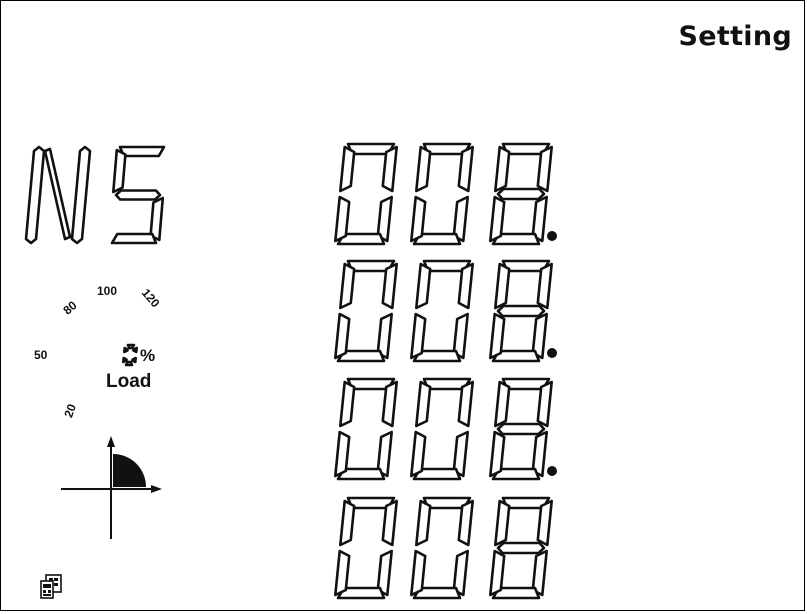 The image size is (807, 614). Describe the element at coordinates (111, 441) in the screenshot. I see `quadrant-up-arrow` at that location.